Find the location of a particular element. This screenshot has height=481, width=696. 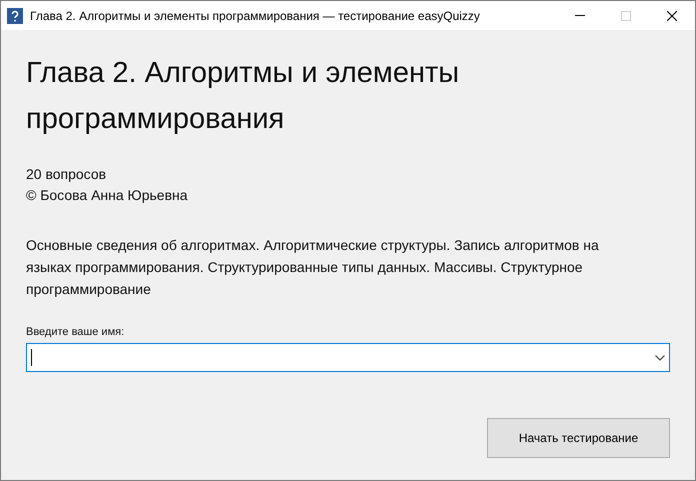

test-heading: Глава 2. Алгоритмы и элементы программирования is located at coordinates (243, 96).